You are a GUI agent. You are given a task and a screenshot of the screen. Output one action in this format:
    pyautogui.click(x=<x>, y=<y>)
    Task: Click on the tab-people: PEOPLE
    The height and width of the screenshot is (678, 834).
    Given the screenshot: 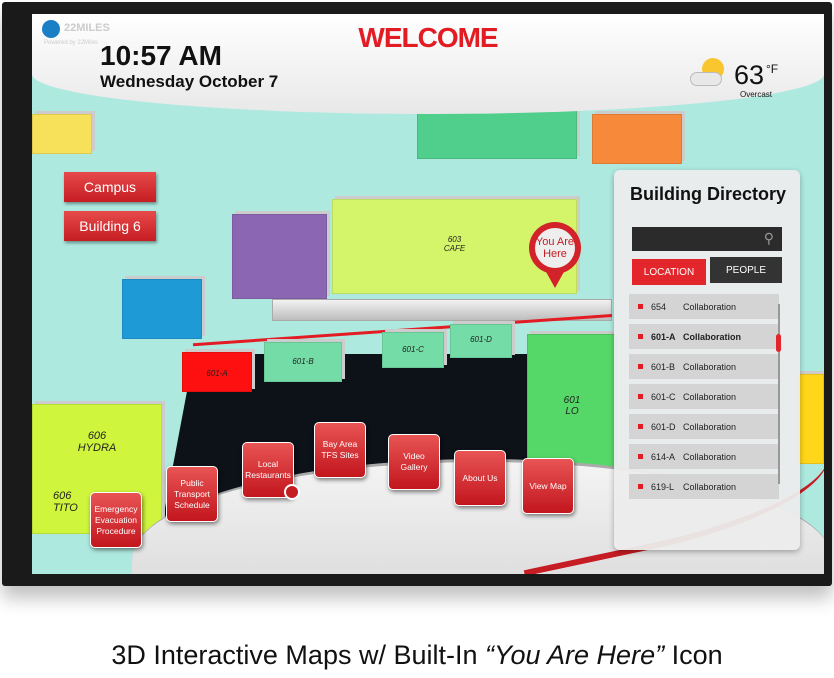 What is the action you would take?
    pyautogui.click(x=746, y=270)
    